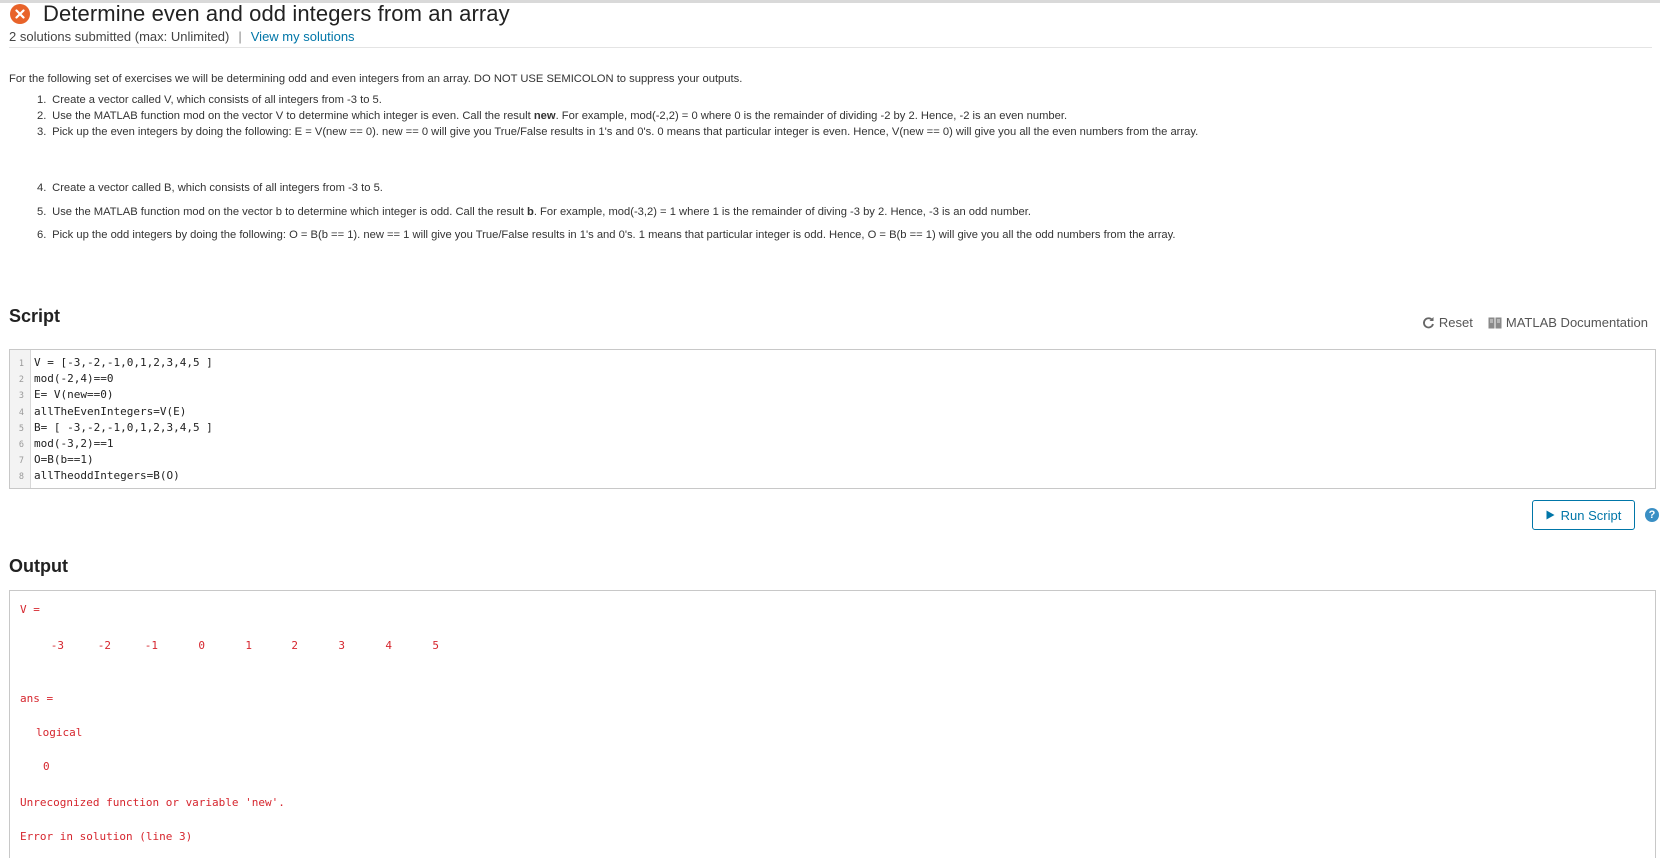  Describe the element at coordinates (56, 459) in the screenshot. I see `code-line: 7 O=B(b==1)` at that location.